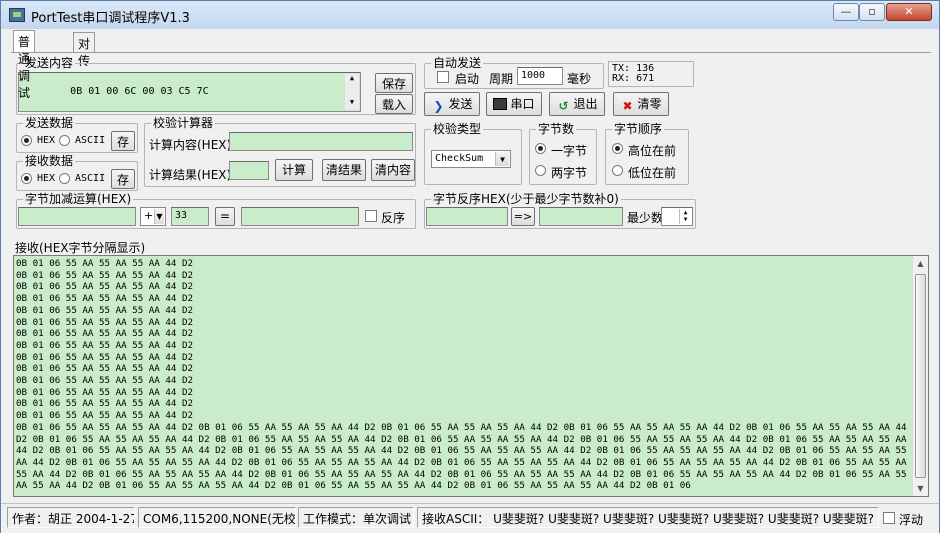 Image resolution: width=940 pixels, height=533 pixels. I want to click on byte-reverse-group: 字节反序HEX(少于最少字节数补0) => 最少数 6 ▲▼, so click(560, 210).